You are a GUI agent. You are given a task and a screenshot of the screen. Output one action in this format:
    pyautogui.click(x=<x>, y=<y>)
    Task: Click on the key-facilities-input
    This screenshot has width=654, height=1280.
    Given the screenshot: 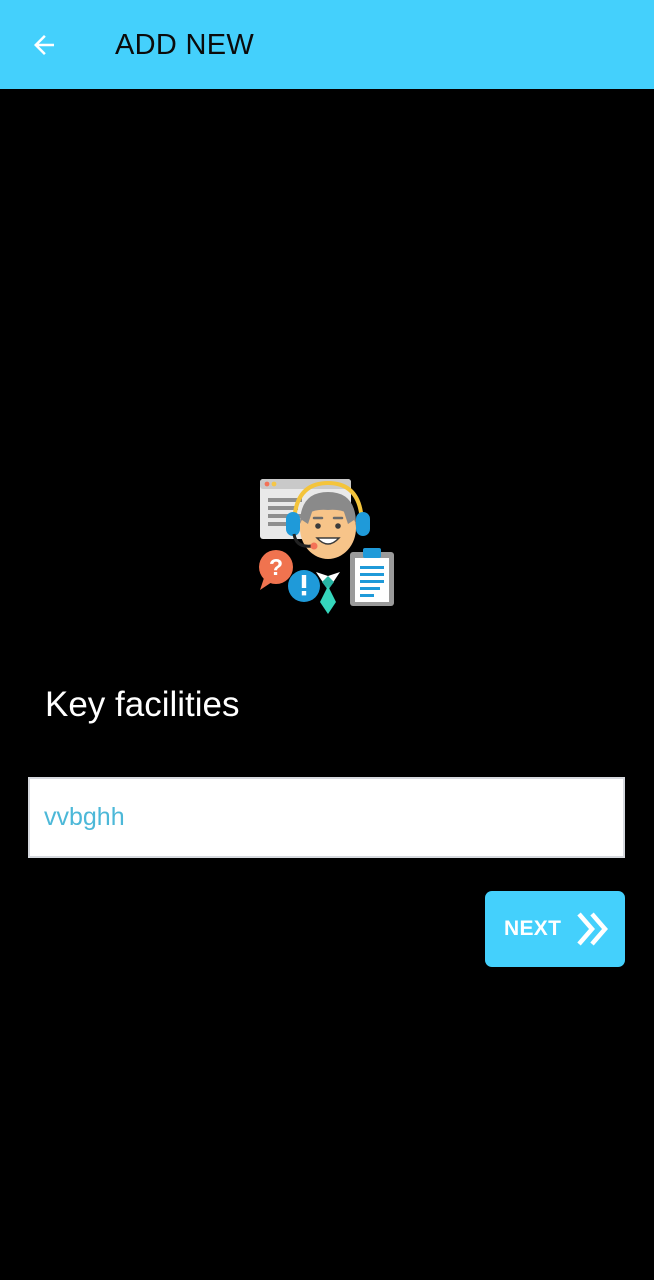 What is the action you would take?
    pyautogui.click(x=326, y=817)
    